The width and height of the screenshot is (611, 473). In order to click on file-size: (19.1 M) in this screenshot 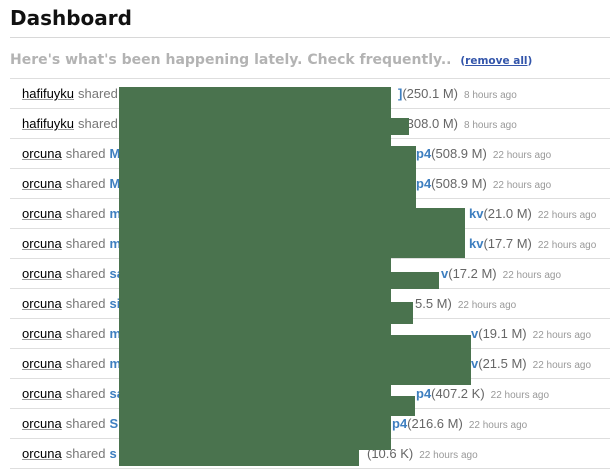, I will do `click(502, 333)`.